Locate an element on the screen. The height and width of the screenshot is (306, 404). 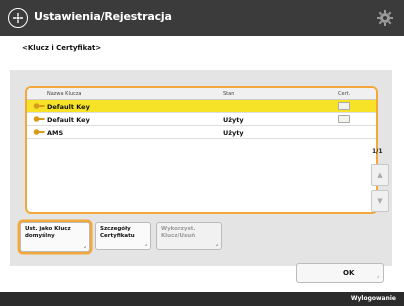
certificate-details-button: Szczegóły Certyfikatu ⌟ is located at coordinates (123, 236).